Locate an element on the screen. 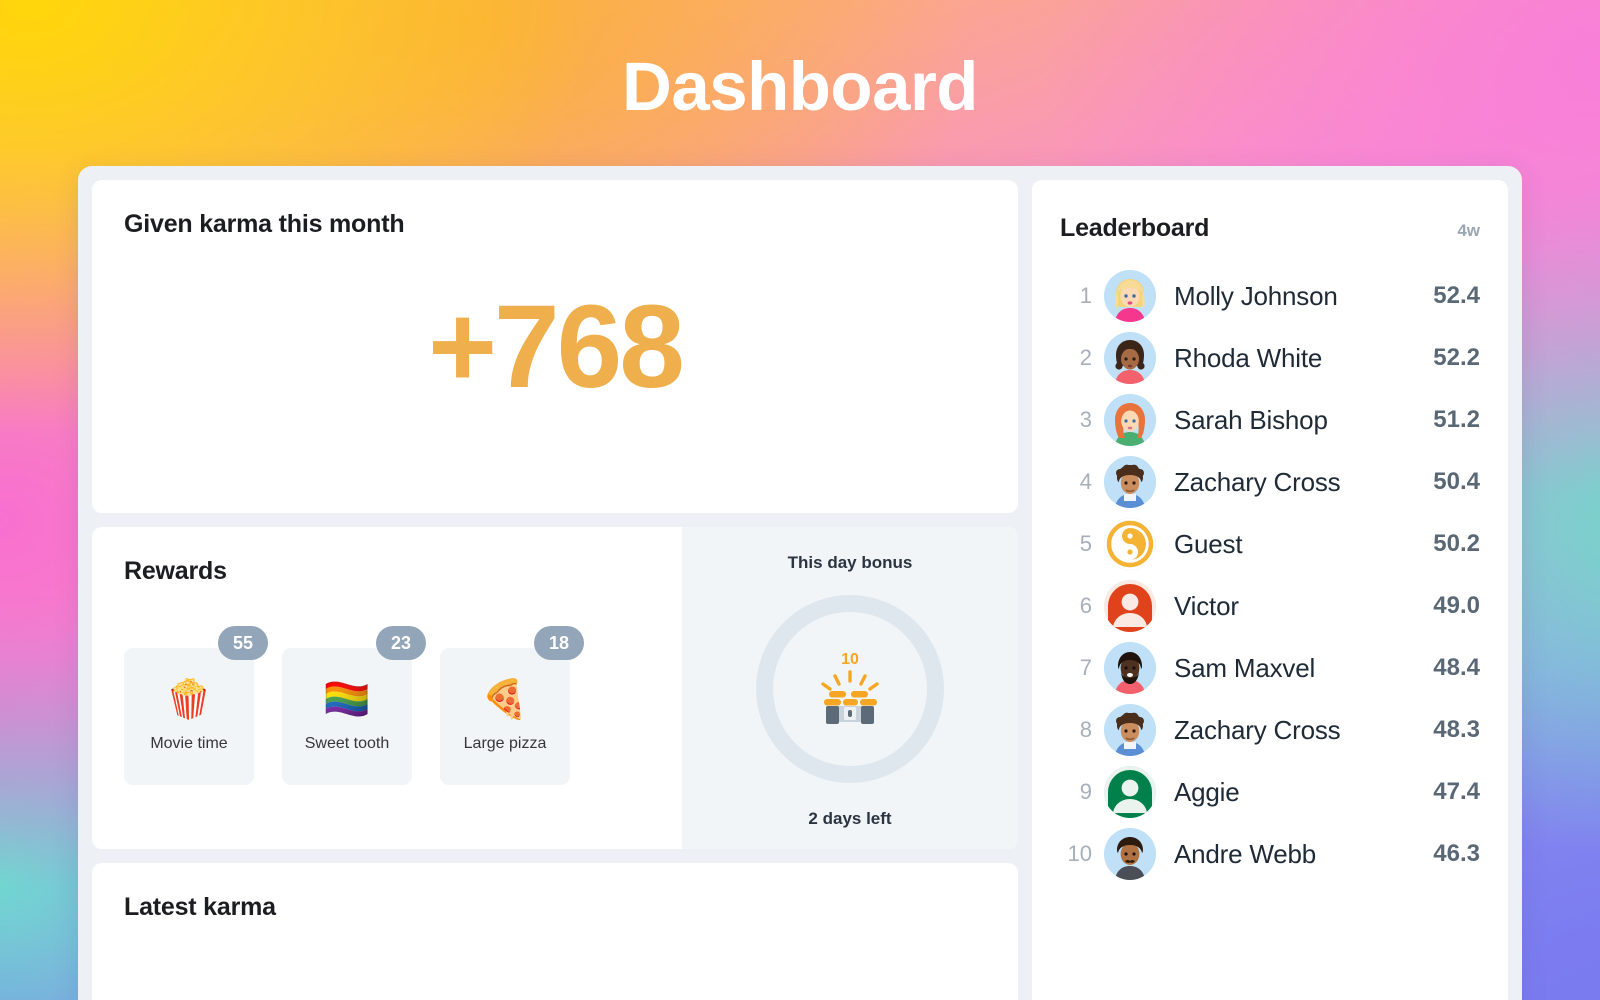 Image resolution: width=1600 pixels, height=1000 pixels. reward-count-badge: 18 is located at coordinates (559, 643).